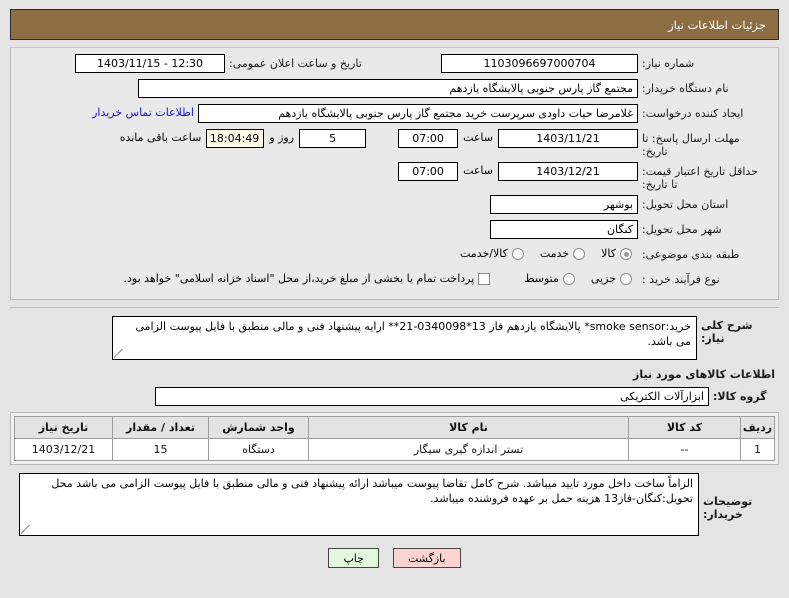 This screenshot has height=598, width=789. I want to click on label-buyer-org: نام دستگاه خریدار:, so click(685, 88).